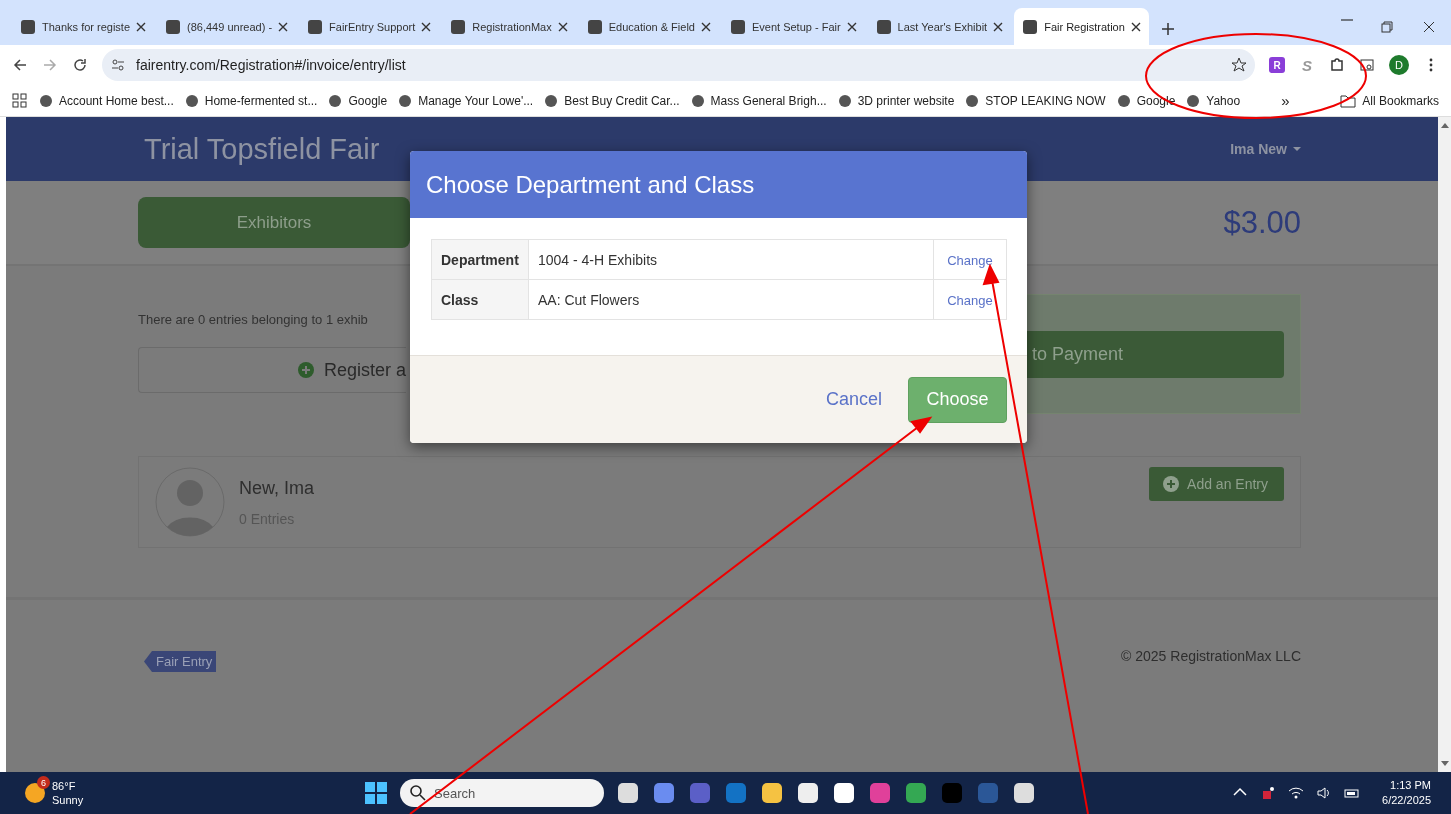 The height and width of the screenshot is (814, 1451). I want to click on total-amount: $3.00, so click(1262, 222).